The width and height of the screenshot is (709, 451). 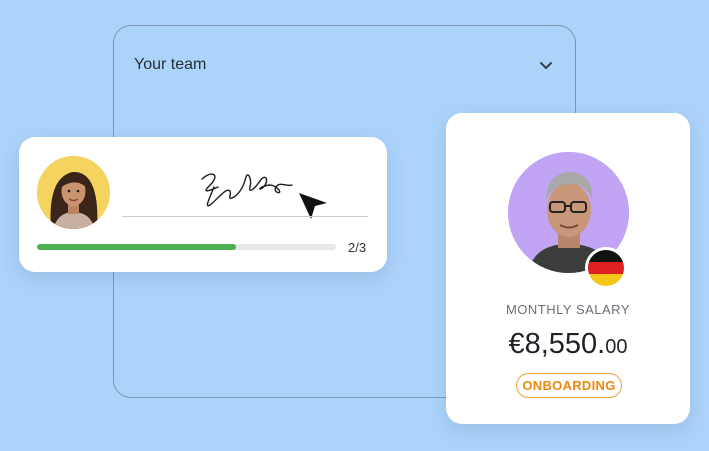 What do you see at coordinates (170, 64) in the screenshot?
I see `team-title: Your team` at bounding box center [170, 64].